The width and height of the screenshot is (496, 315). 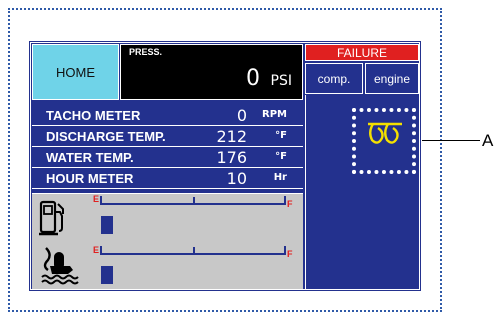 I want to click on callout-leader-line, so click(x=451, y=140).